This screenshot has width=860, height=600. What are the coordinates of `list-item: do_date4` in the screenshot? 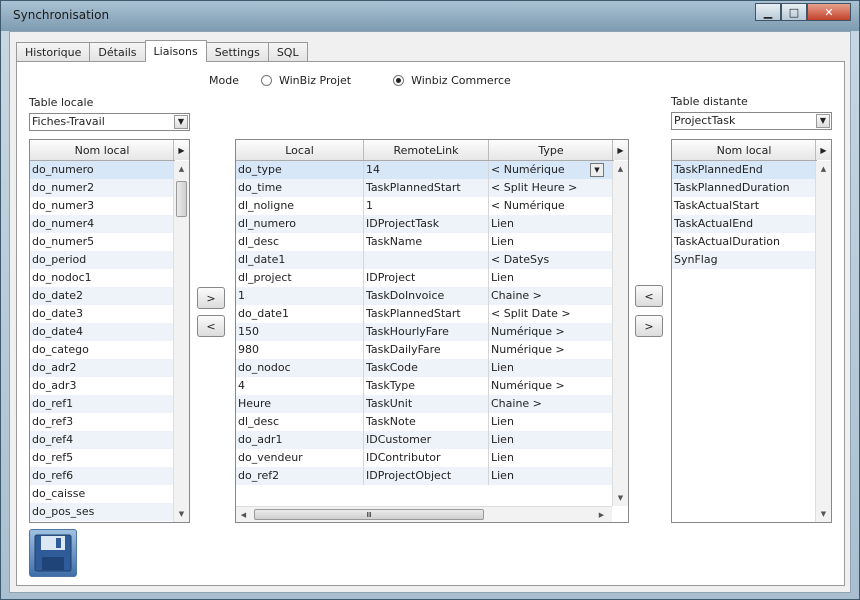 It's located at (102, 332).